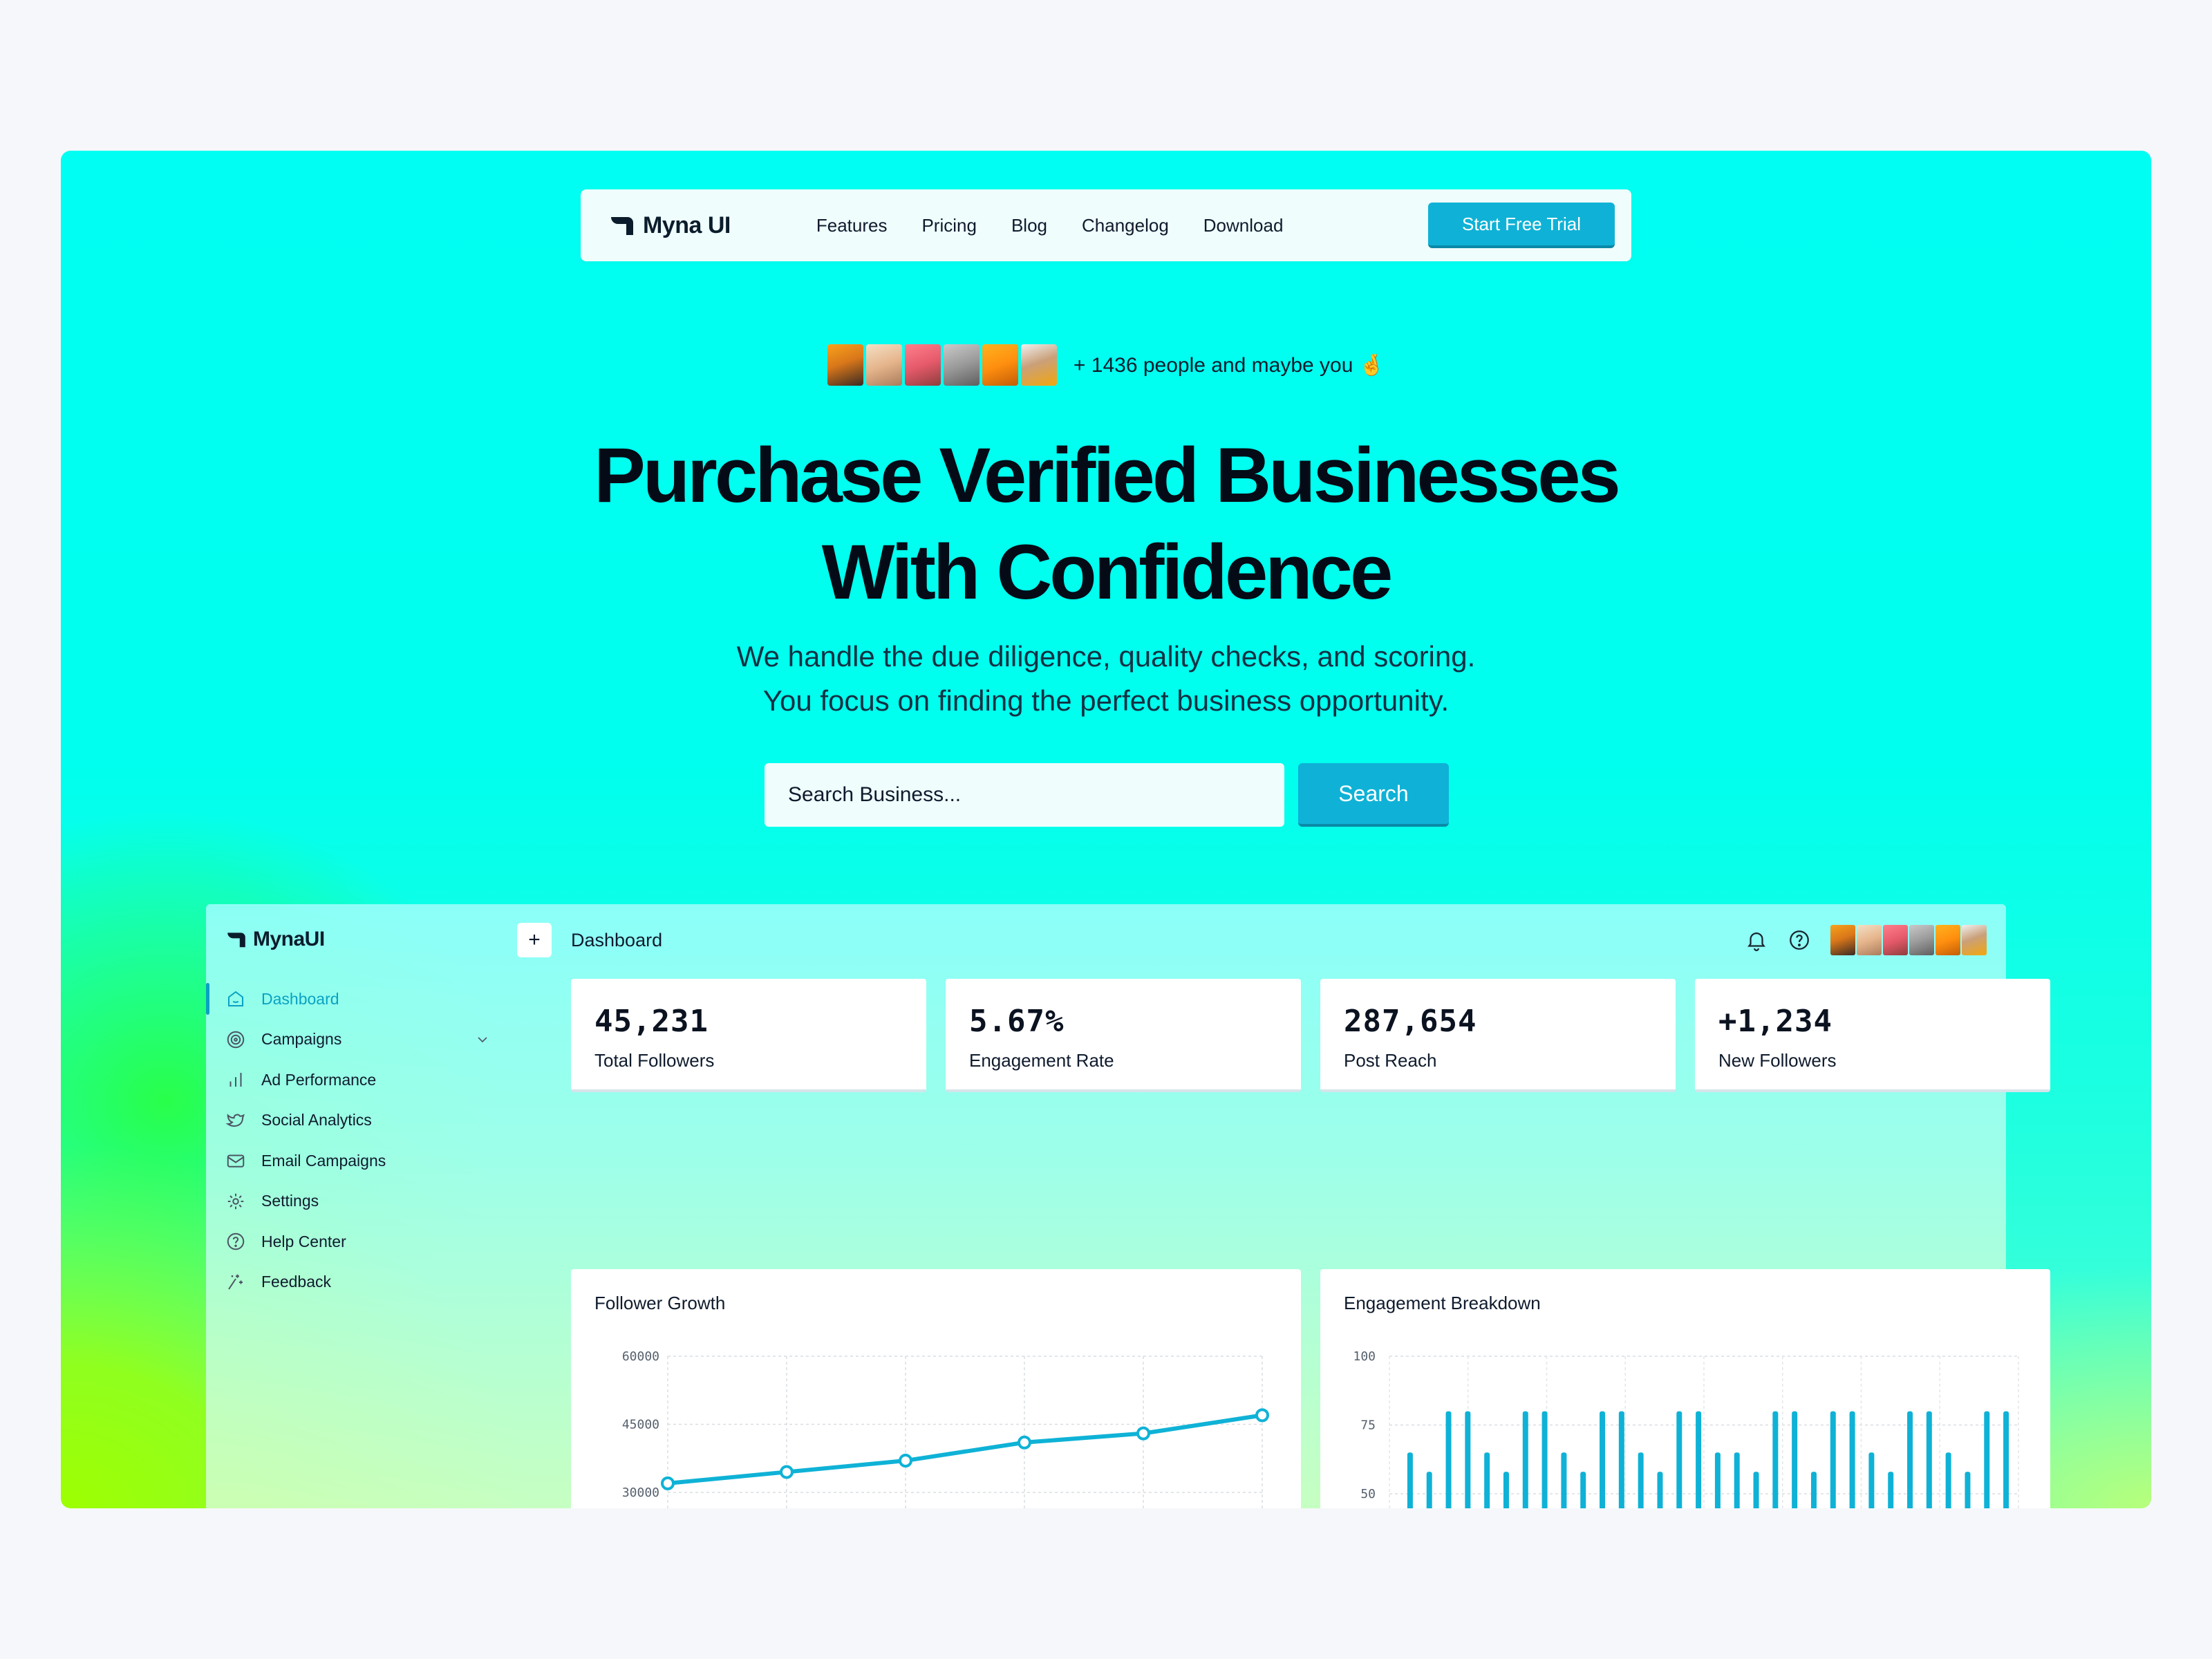 Image resolution: width=2212 pixels, height=1659 pixels. What do you see at coordinates (1498, 1035) in the screenshot?
I see `stat-card-post-reach: 287,654 Post Reach` at bounding box center [1498, 1035].